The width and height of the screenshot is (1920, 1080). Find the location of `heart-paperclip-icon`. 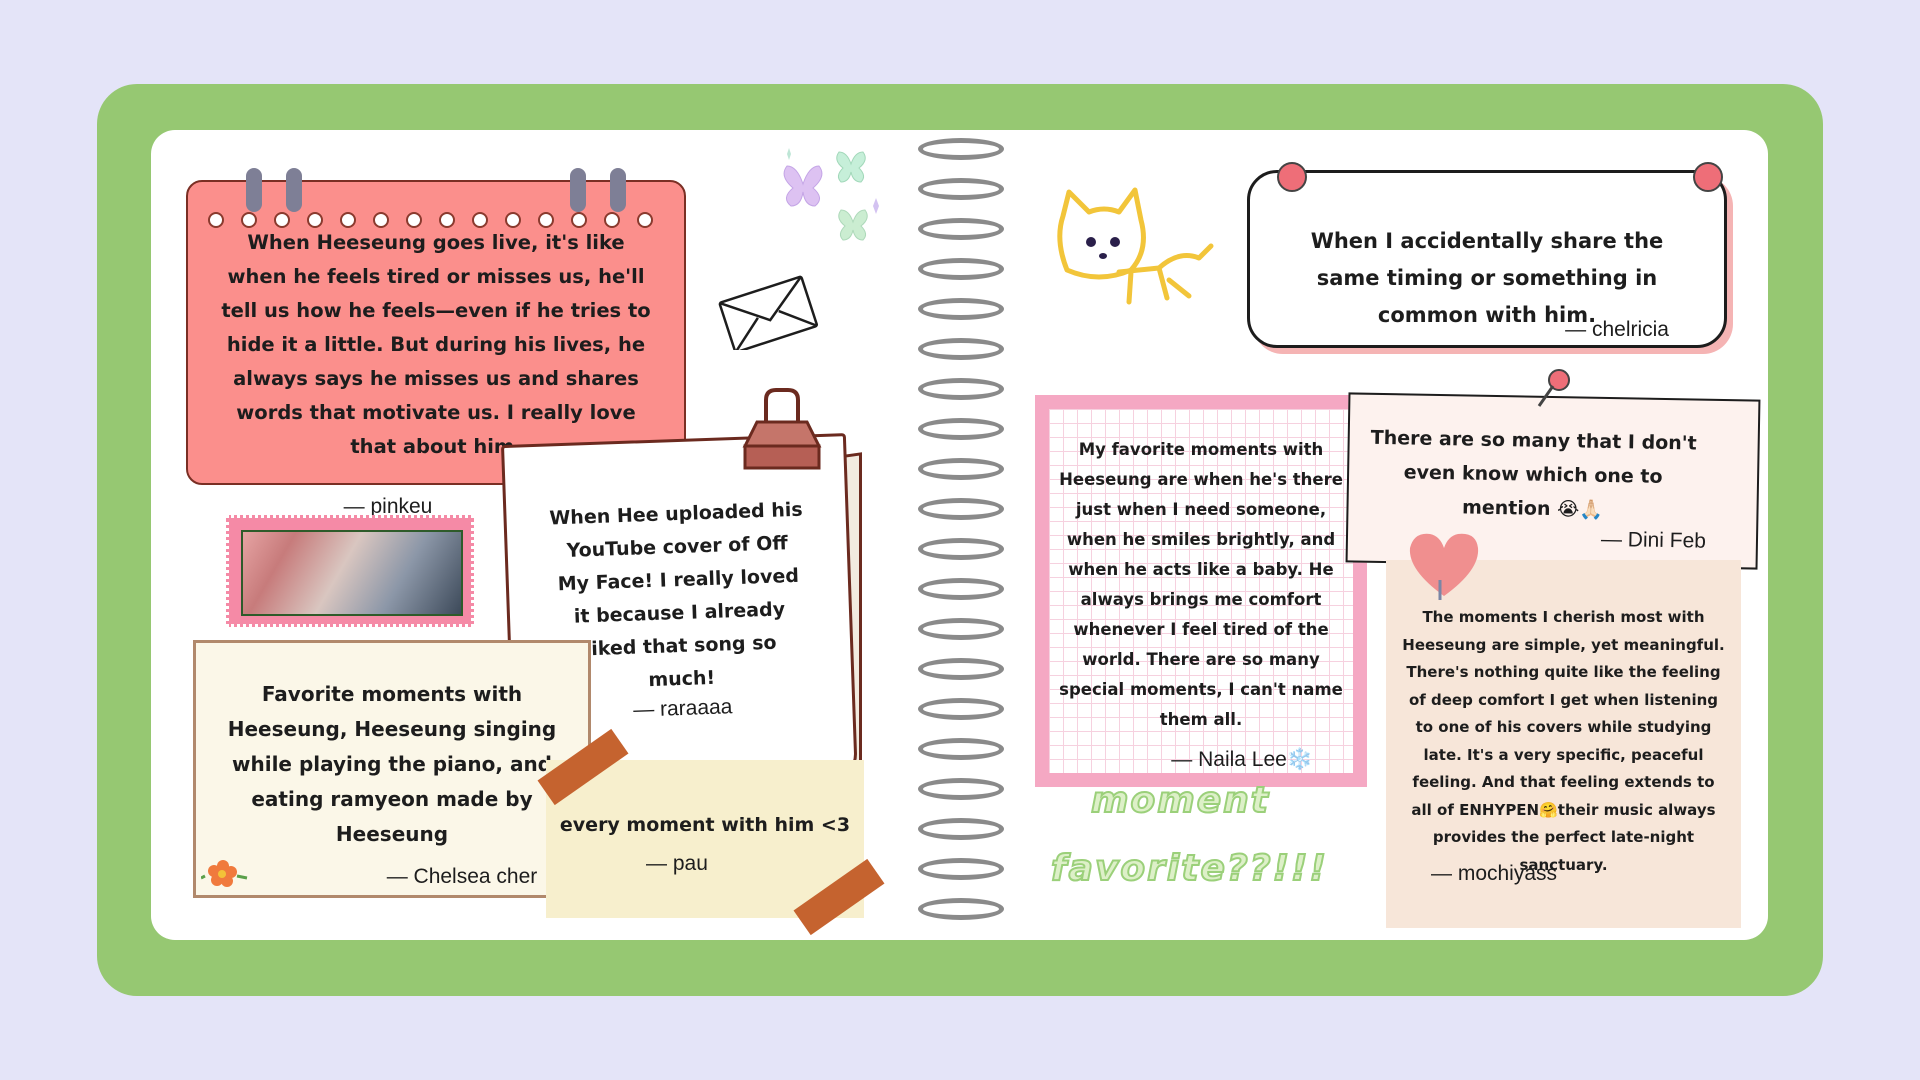

heart-paperclip-icon is located at coordinates (1444, 566).